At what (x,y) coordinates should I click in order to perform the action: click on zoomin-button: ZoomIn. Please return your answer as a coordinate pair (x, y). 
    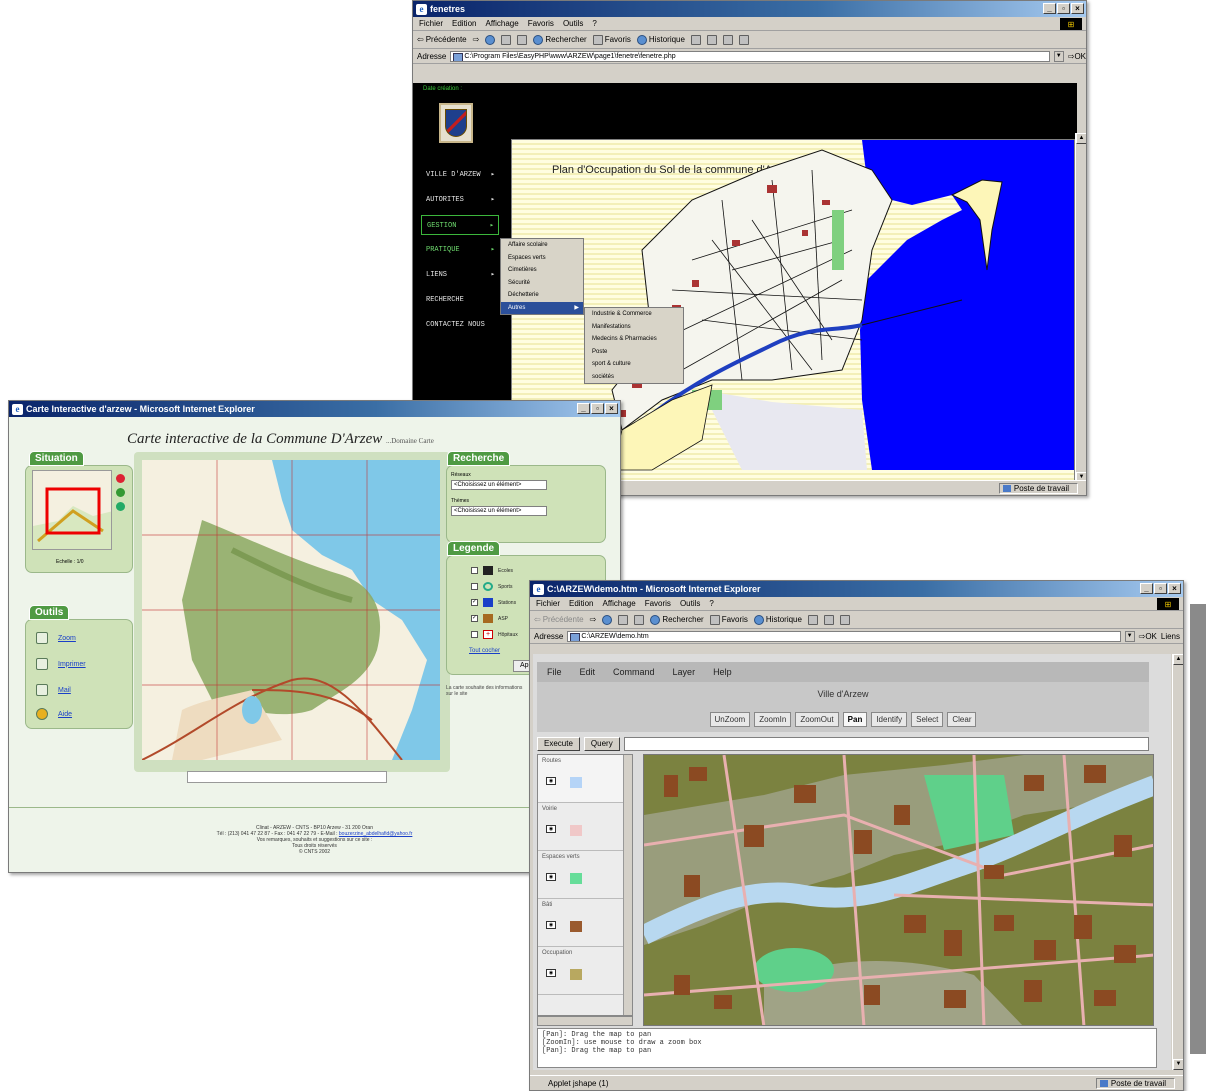
    Looking at the image, I should click on (773, 719).